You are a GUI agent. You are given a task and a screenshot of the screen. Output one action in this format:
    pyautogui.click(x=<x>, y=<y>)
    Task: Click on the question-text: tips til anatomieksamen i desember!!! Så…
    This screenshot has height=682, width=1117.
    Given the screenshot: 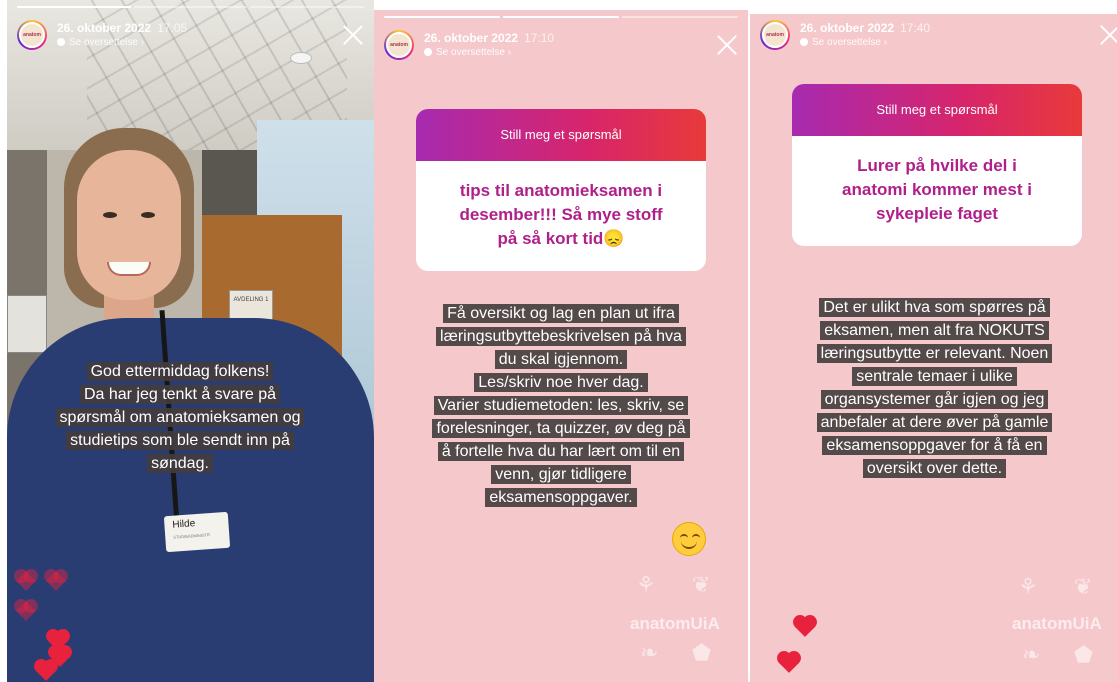 What is the action you would take?
    pyautogui.click(x=561, y=216)
    